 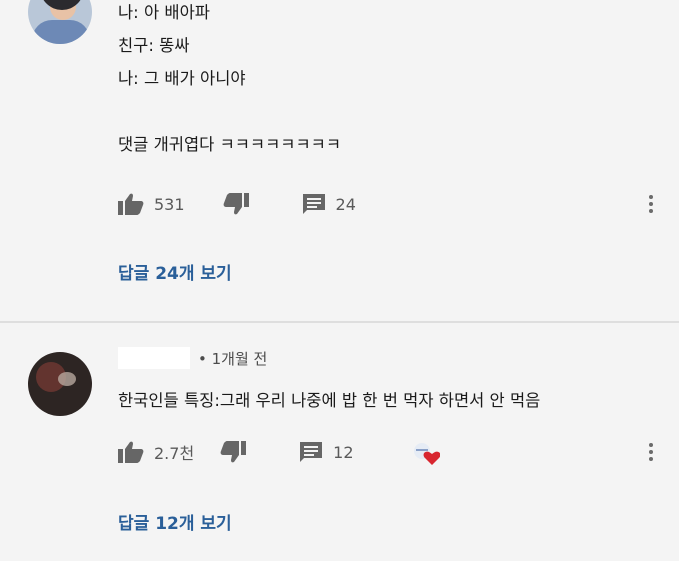 What do you see at coordinates (151, 204) in the screenshot?
I see `like-button: 531` at bounding box center [151, 204].